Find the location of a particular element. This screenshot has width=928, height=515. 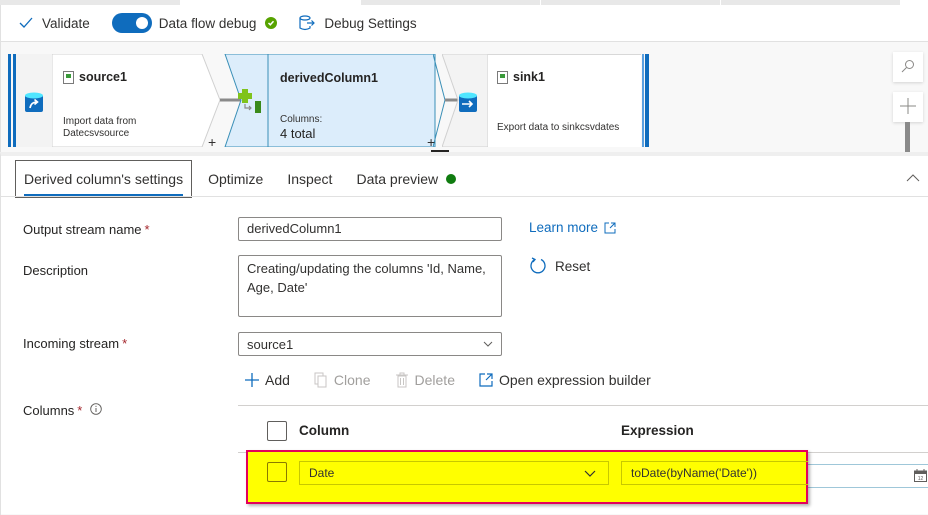

source-title-text: source1 is located at coordinates (103, 77).